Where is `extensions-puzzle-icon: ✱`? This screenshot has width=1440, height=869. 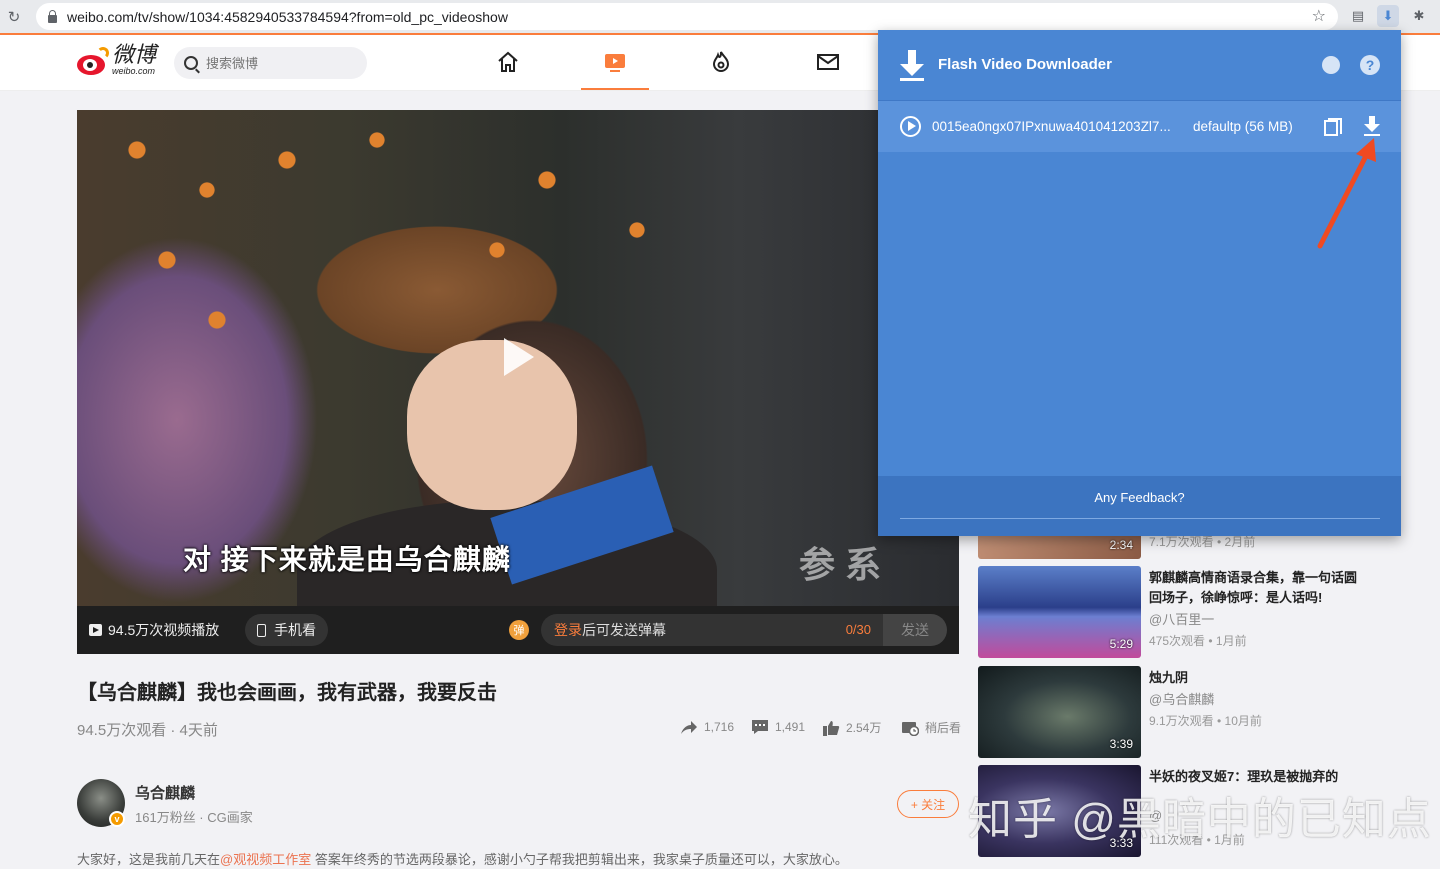 extensions-puzzle-icon: ✱ is located at coordinates (1419, 16).